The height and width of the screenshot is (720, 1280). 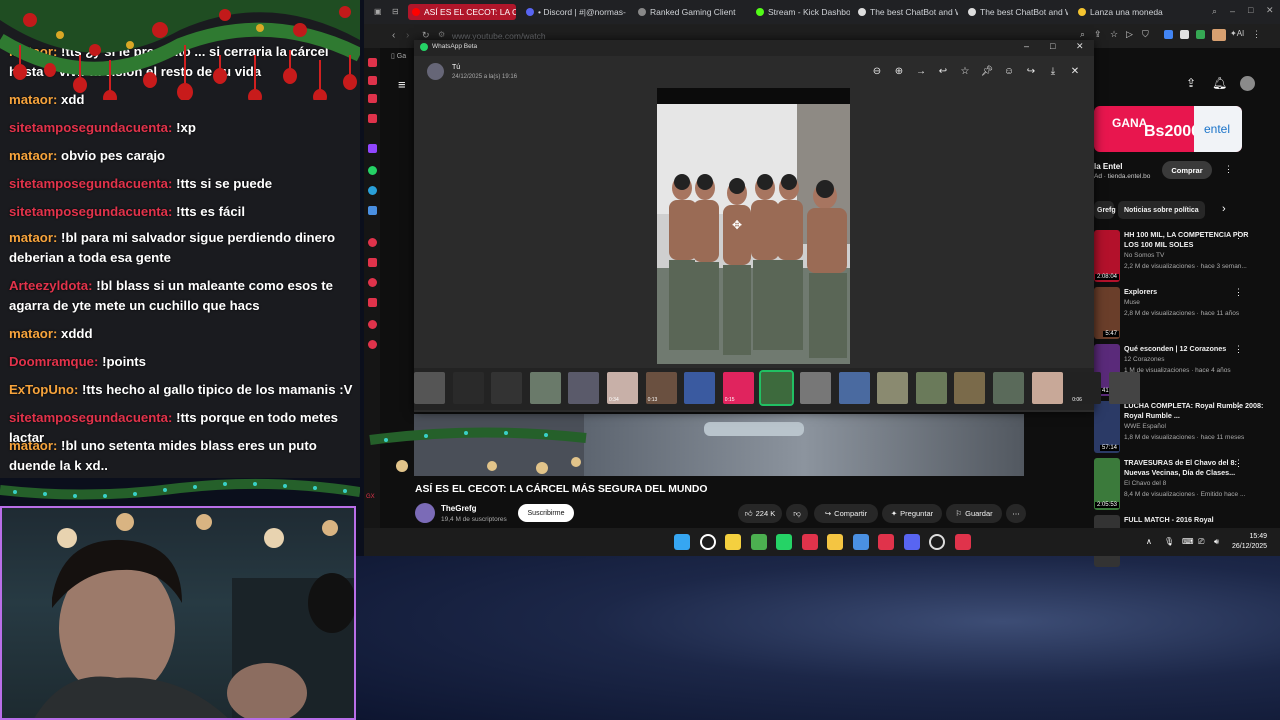 What do you see at coordinates (1194, 520) in the screenshot?
I see `video-info: FULL MATCH - 2016 Royal` at bounding box center [1194, 520].